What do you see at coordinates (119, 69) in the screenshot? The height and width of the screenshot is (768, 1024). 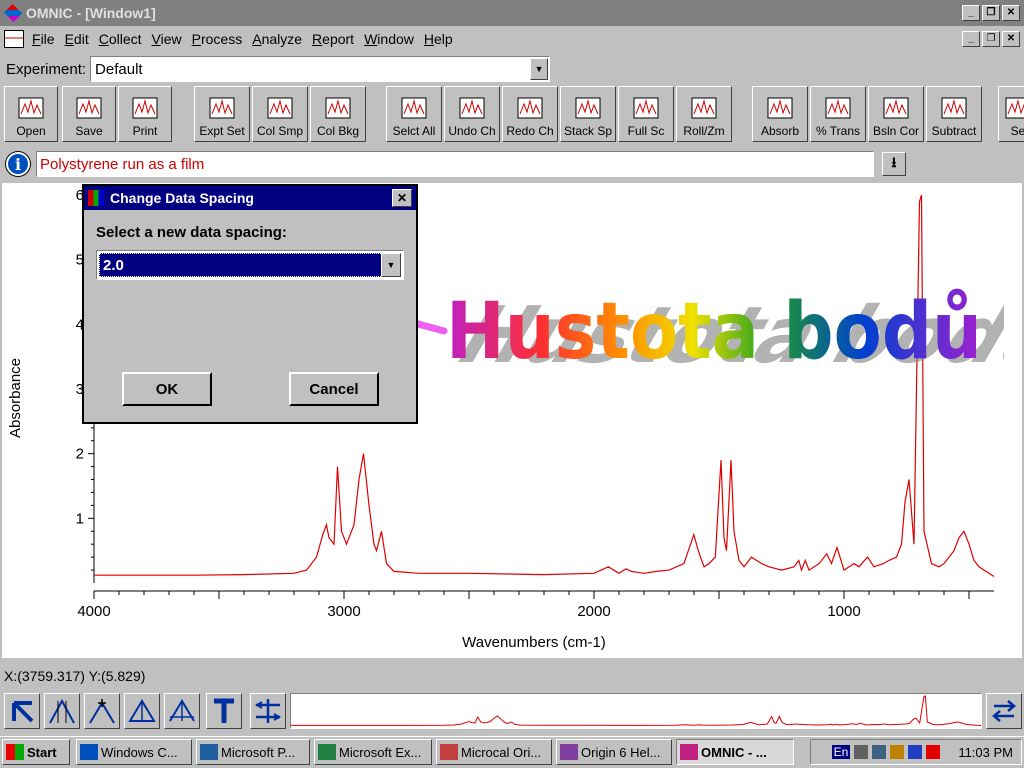 I see `experiment-value: Default` at bounding box center [119, 69].